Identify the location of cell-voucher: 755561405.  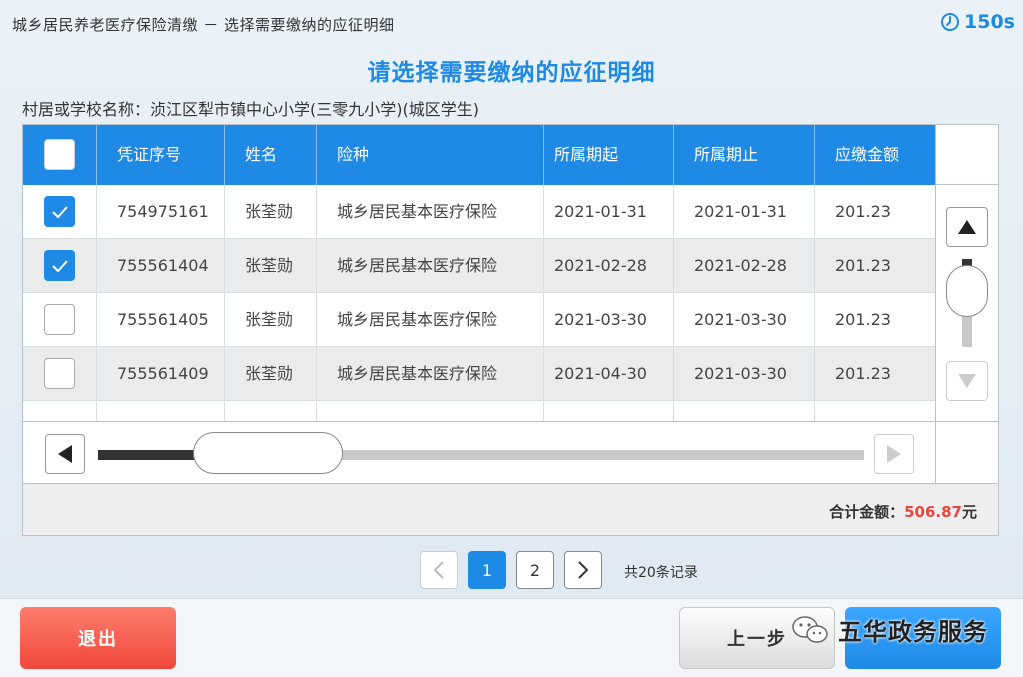
(161, 320).